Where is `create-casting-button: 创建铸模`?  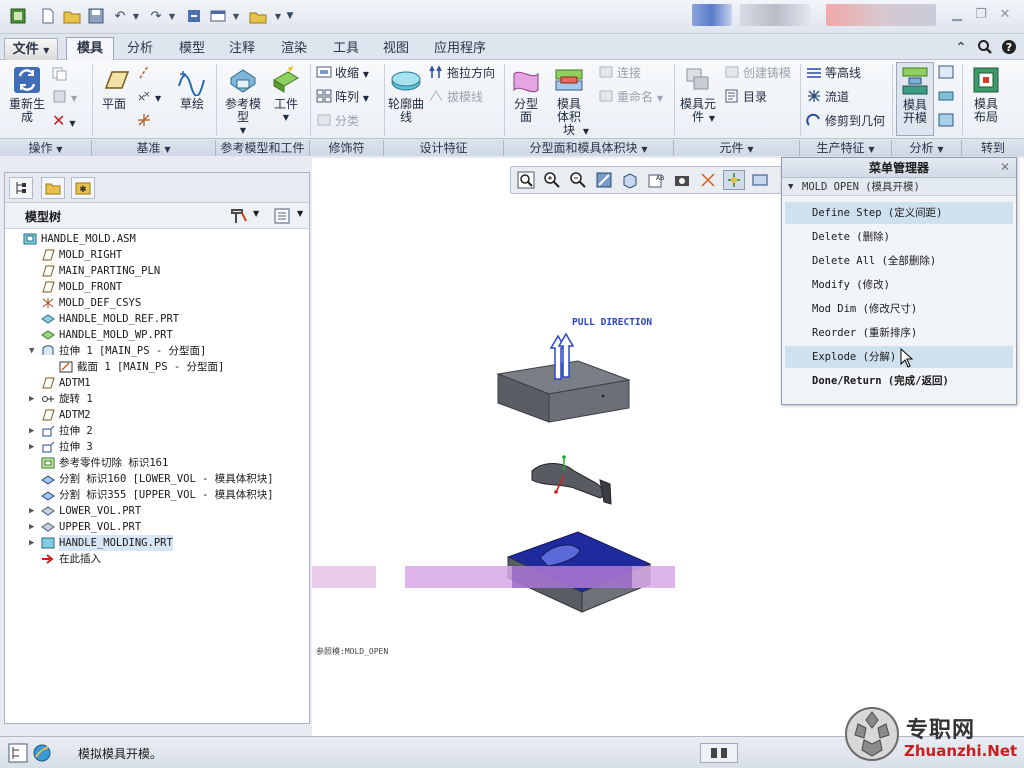 create-casting-button: 创建铸模 is located at coordinates (757, 73).